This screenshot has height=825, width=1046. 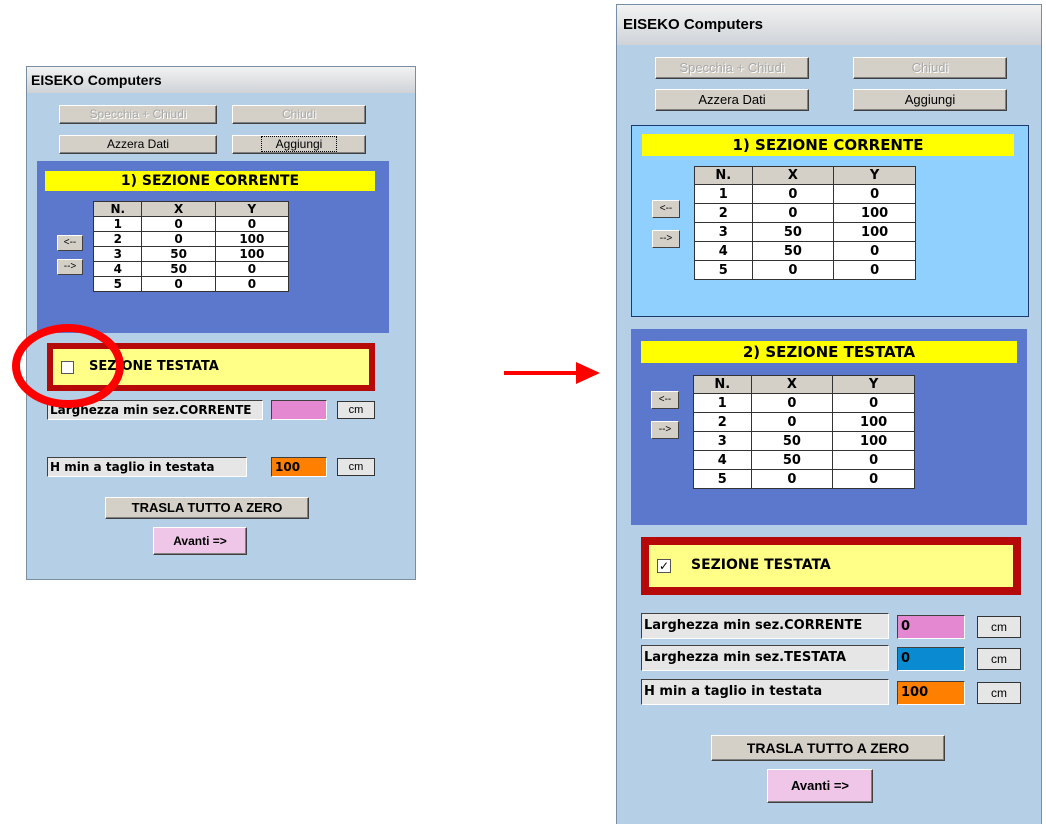 What do you see at coordinates (666, 239) in the screenshot?
I see `right-panel1-next-arrow-button: -->` at bounding box center [666, 239].